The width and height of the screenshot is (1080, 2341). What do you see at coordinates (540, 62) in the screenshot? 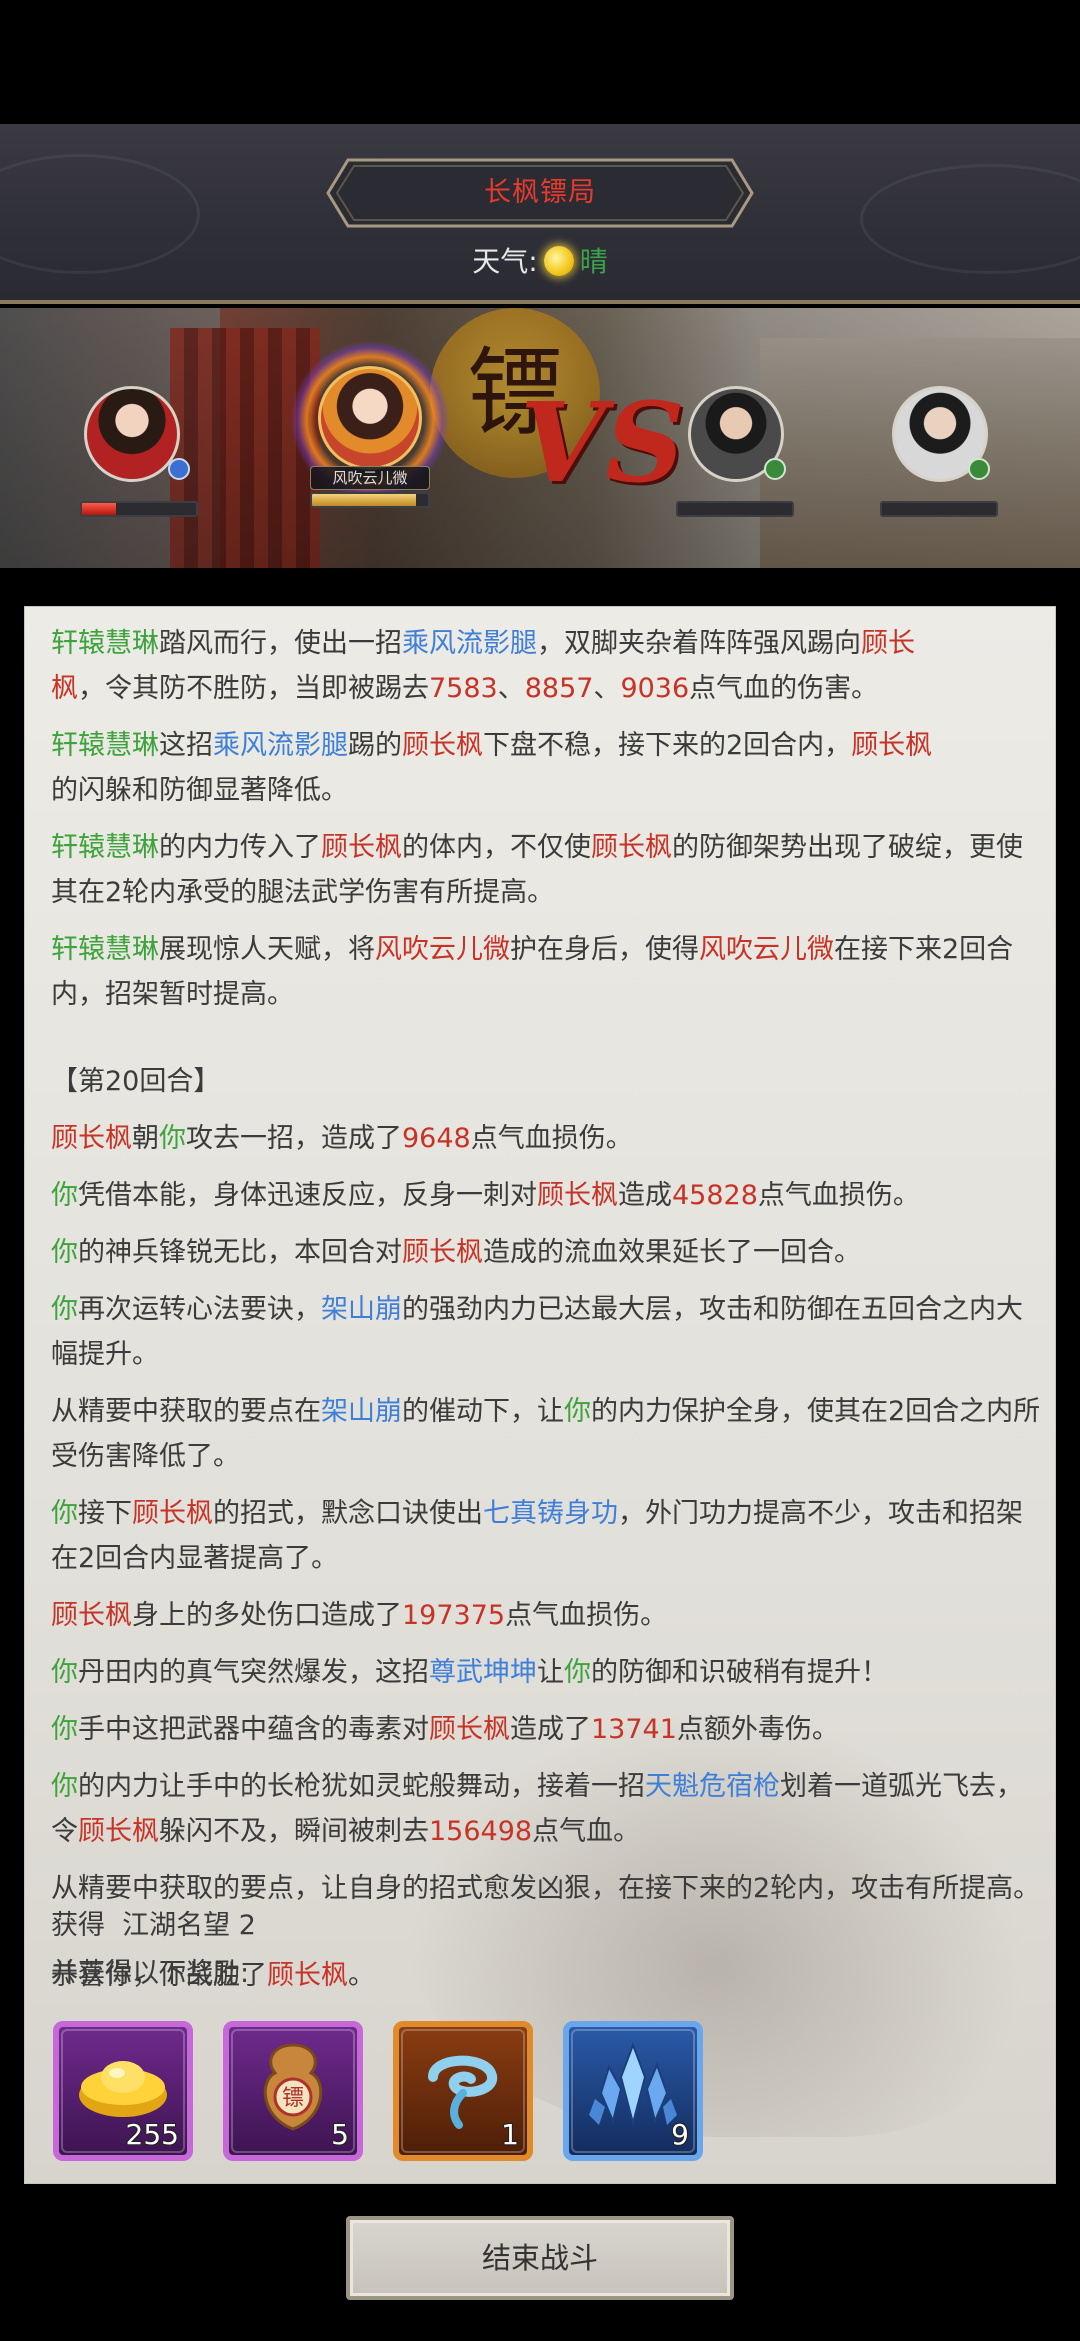
I see `status-bar` at bounding box center [540, 62].